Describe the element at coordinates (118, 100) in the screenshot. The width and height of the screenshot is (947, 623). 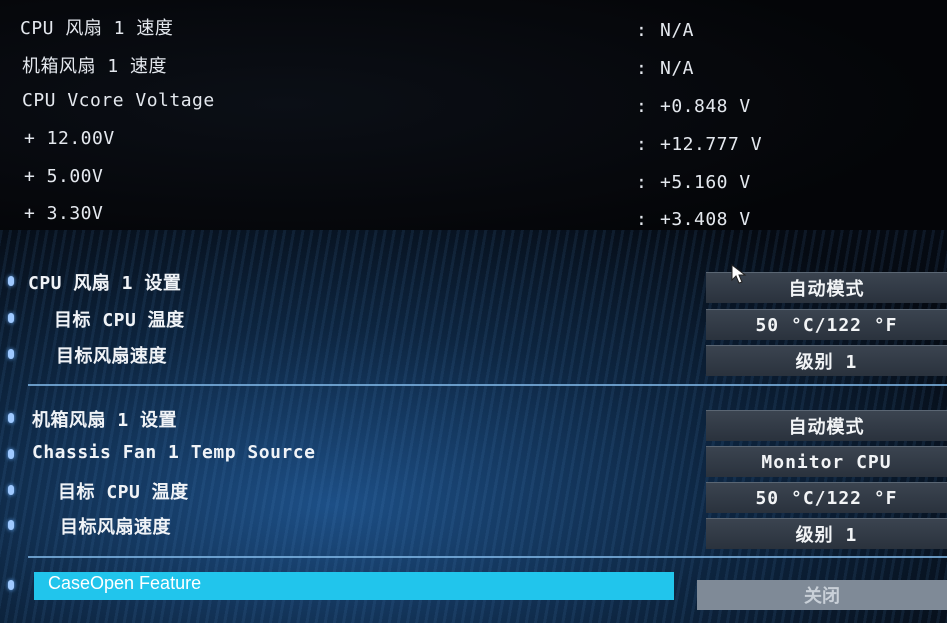
I see `monitor-label: CPU Vcore Voltage` at that location.